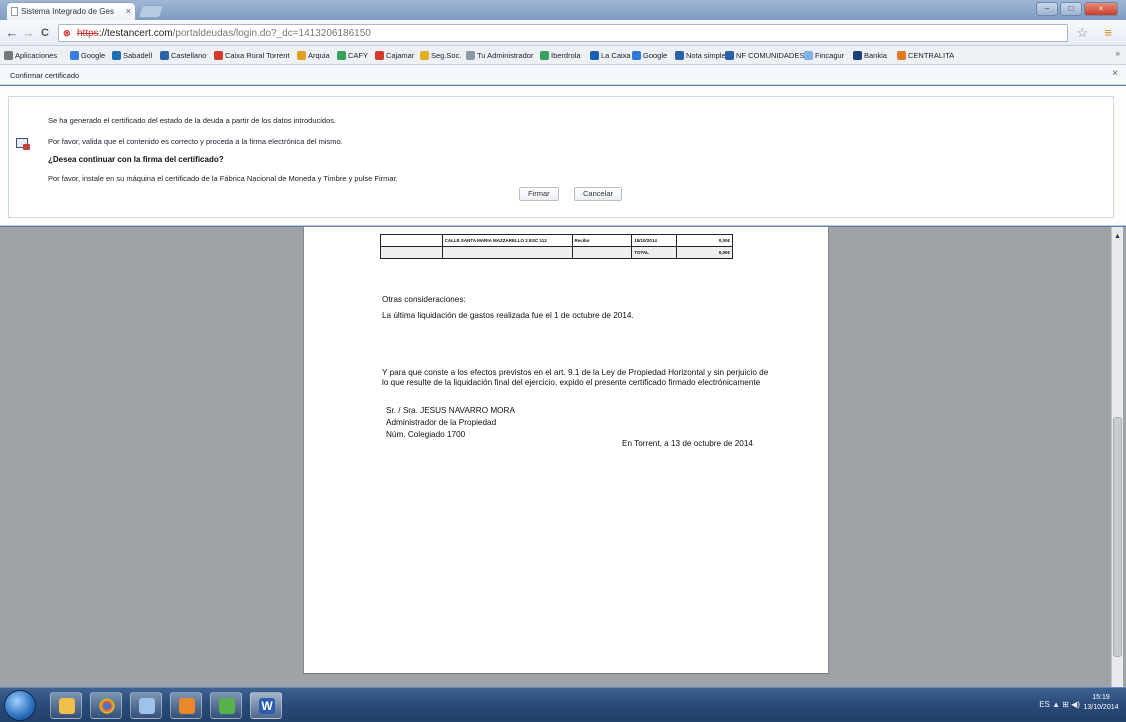 The height and width of the screenshot is (722, 1126). What do you see at coordinates (450, 410) in the screenshot?
I see `signer-name: Sr. / Sra. JESUS NAVARRO MORA` at bounding box center [450, 410].